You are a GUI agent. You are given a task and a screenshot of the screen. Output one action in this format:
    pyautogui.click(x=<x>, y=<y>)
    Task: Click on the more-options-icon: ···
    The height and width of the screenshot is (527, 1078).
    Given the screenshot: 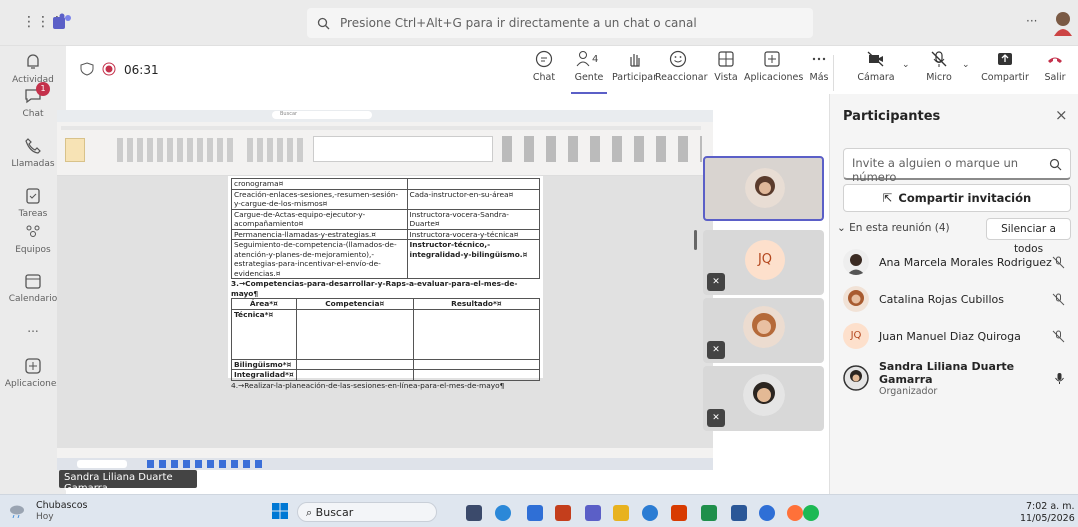 What is the action you would take?
    pyautogui.click(x=1031, y=21)
    